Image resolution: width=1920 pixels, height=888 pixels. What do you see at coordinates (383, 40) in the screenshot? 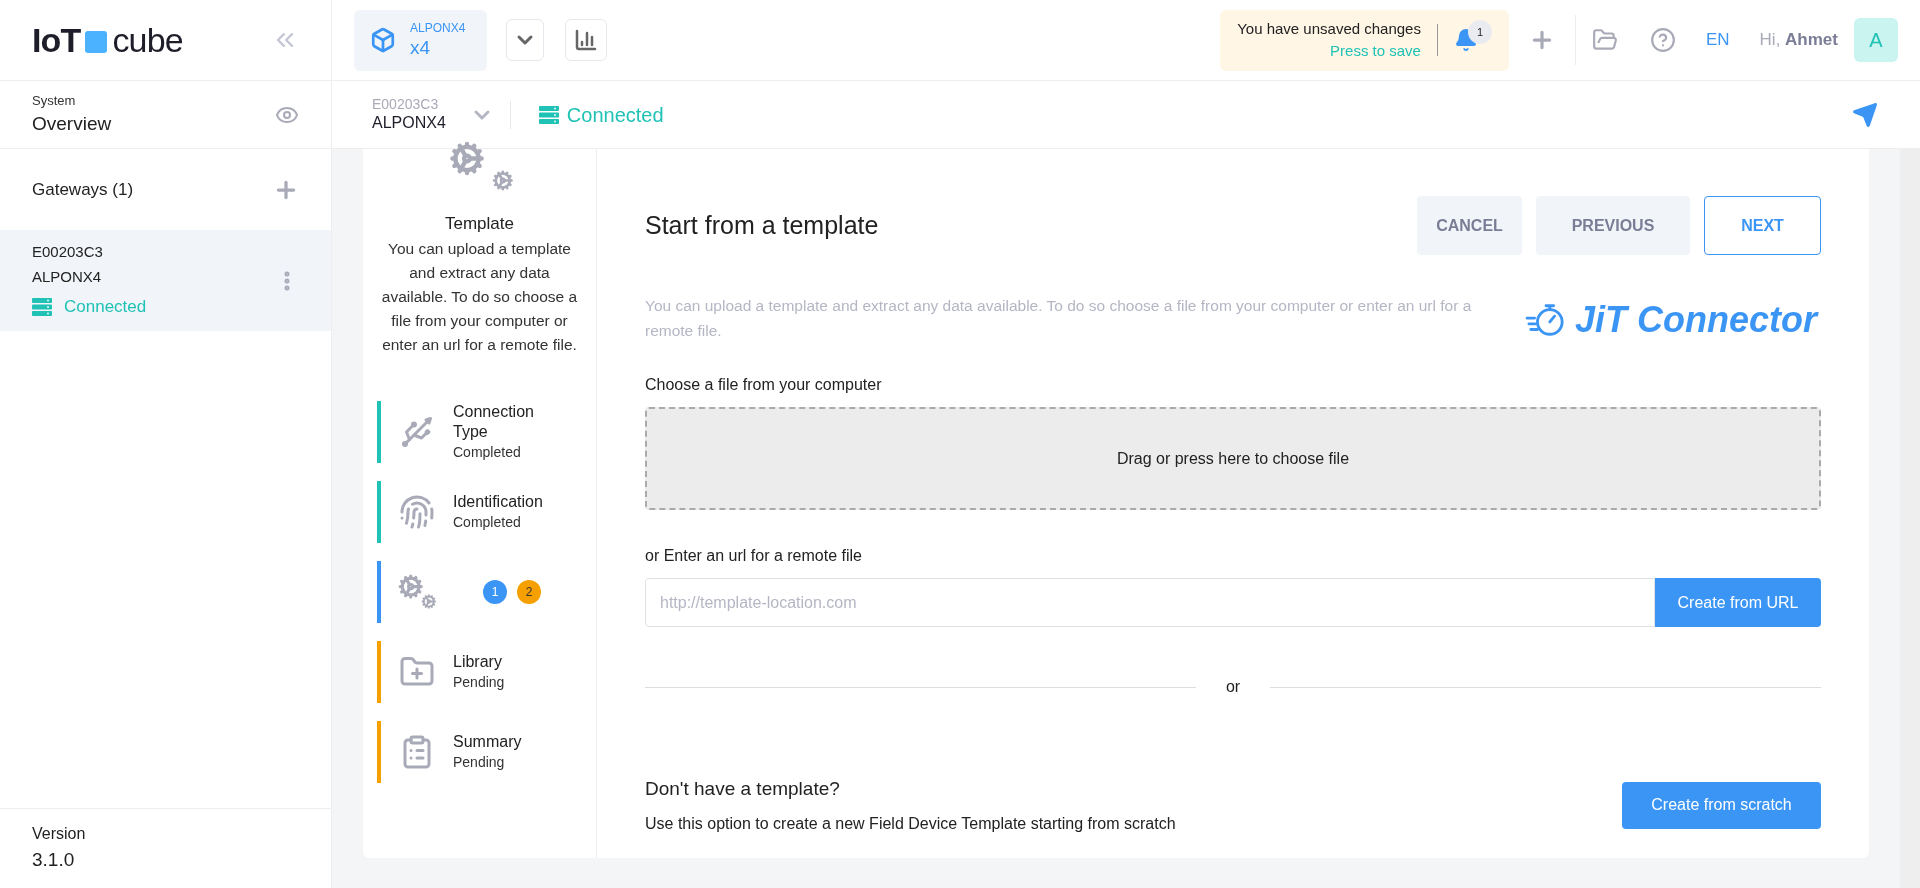
I see `cube-icon` at bounding box center [383, 40].